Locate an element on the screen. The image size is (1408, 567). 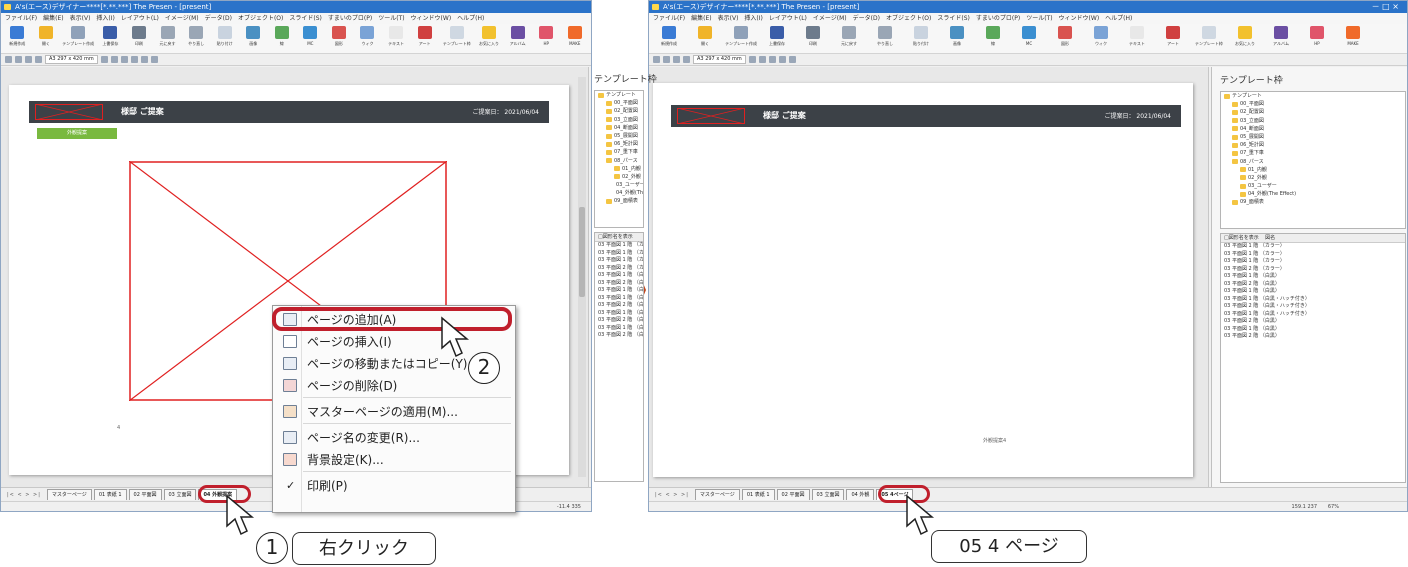
tree-item: 03_立面図 is located at coordinates (619, 120).